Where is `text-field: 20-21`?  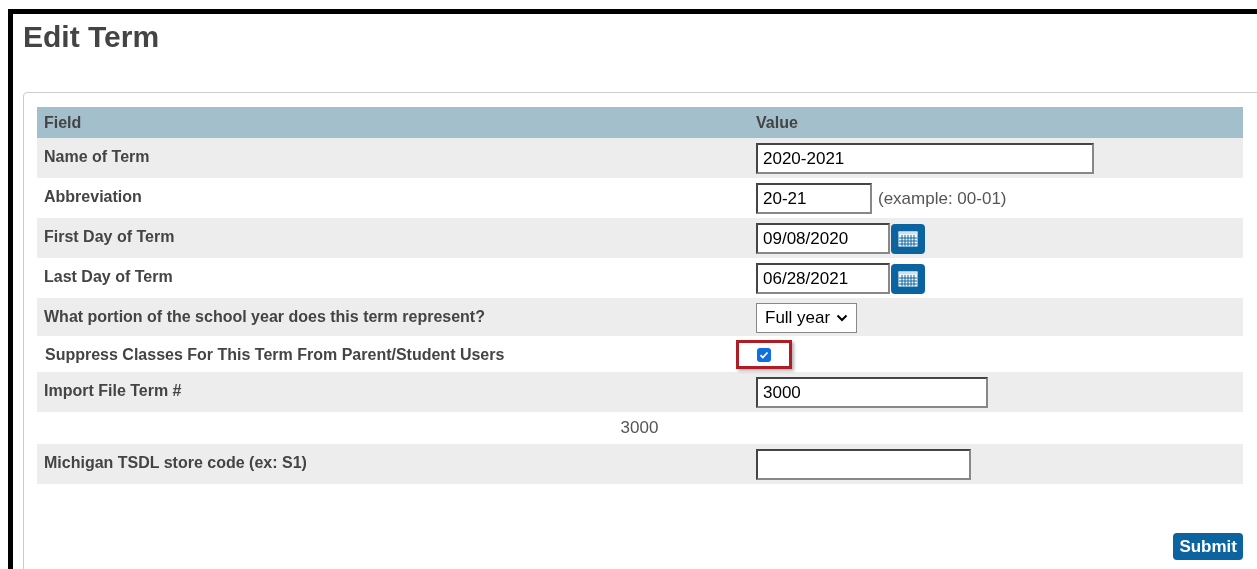 text-field: 20-21 is located at coordinates (814, 198).